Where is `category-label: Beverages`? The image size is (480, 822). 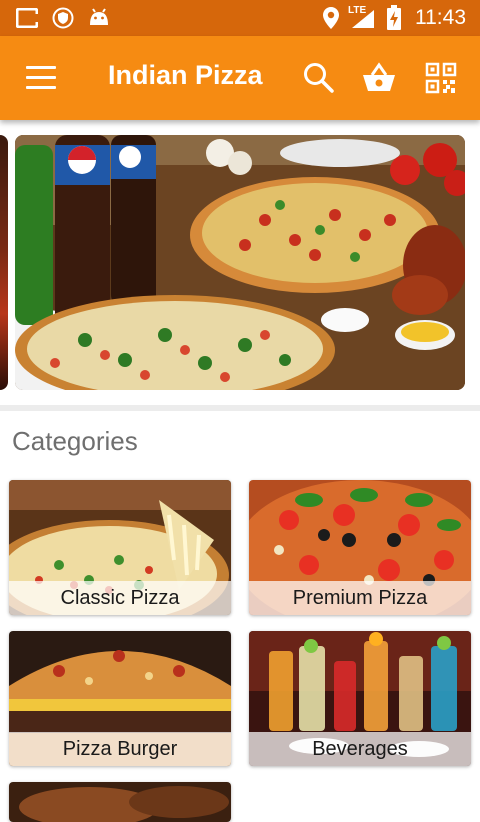 category-label: Beverages is located at coordinates (360, 749).